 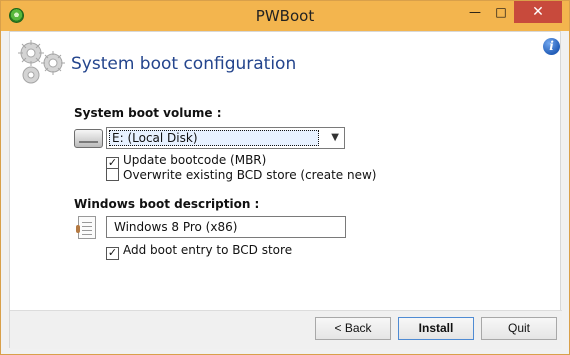 I want to click on chevron-down-icon: ▼, so click(x=335, y=137).